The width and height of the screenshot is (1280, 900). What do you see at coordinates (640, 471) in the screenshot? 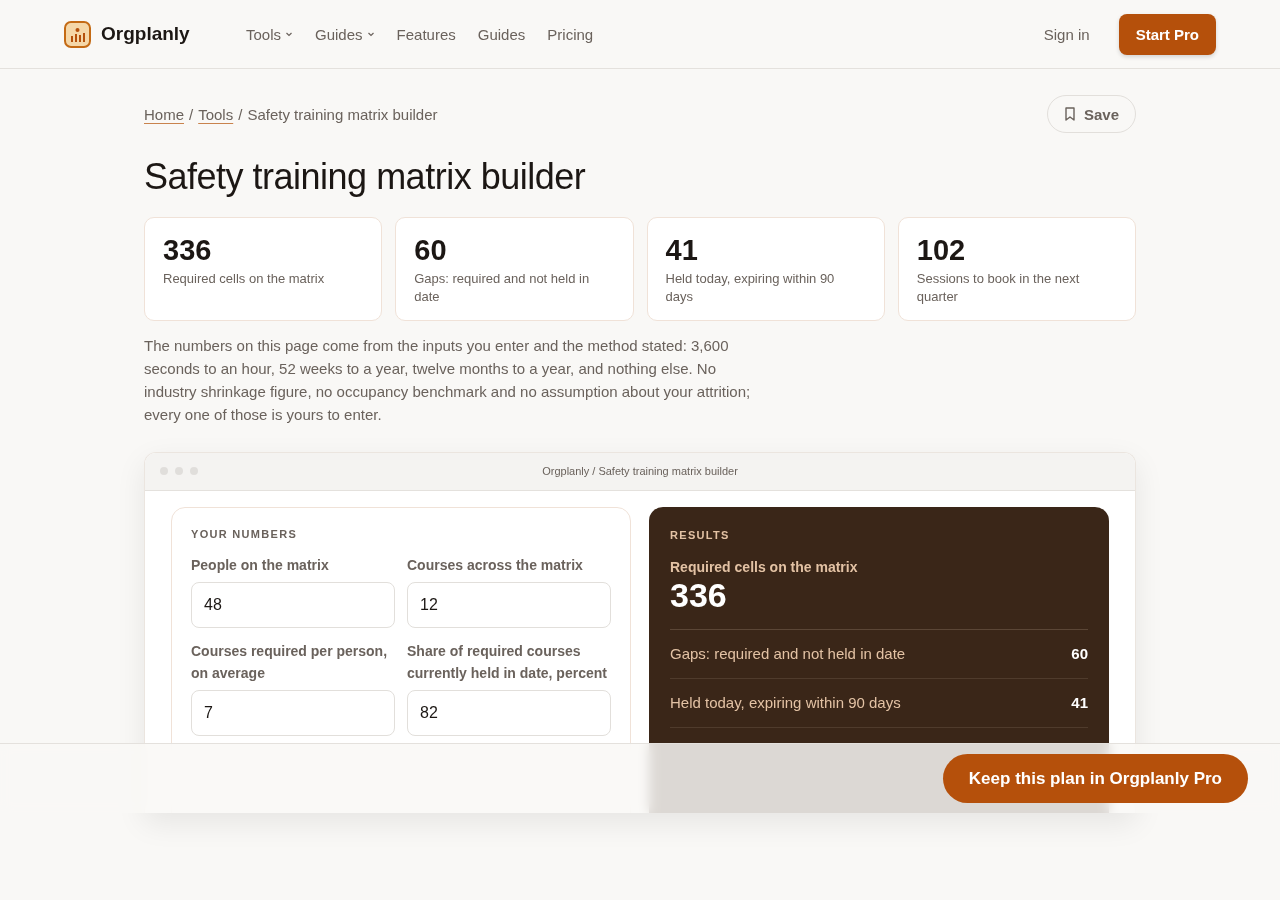
I see `window-title: Orgplanly / Safety training matrix builder` at bounding box center [640, 471].